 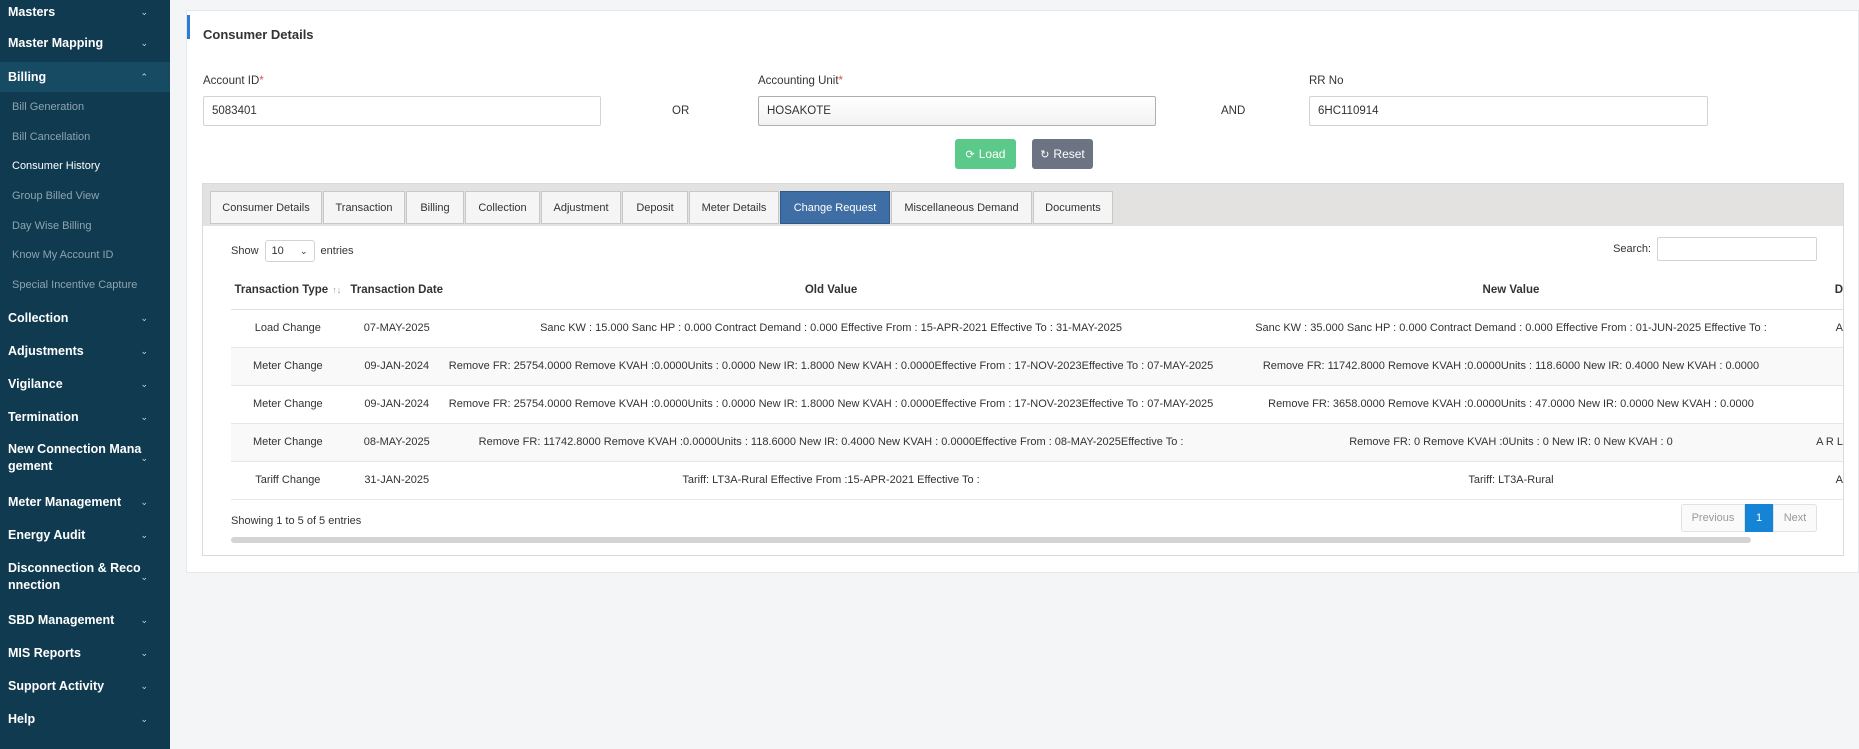 What do you see at coordinates (1795, 518) in the screenshot?
I see `next-page-button: Next` at bounding box center [1795, 518].